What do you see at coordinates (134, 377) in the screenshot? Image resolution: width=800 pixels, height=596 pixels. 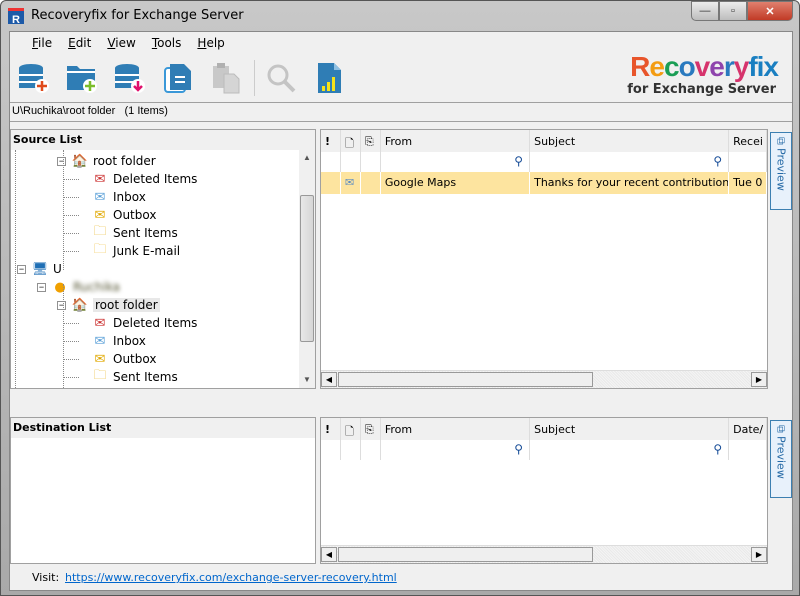 I see `tree-node: 🗀 Sent Items` at bounding box center [134, 377].